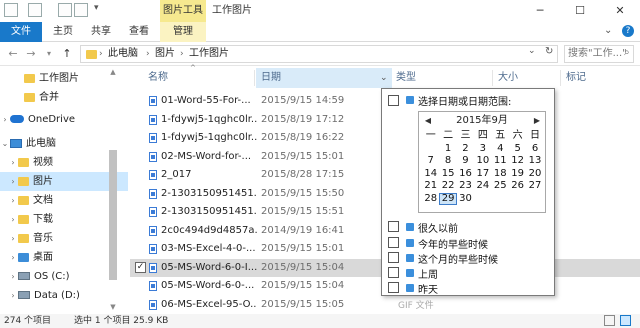 The height and width of the screenshot is (328, 640). I want to click on calendar-month-title: 2015年9月, so click(482, 121).